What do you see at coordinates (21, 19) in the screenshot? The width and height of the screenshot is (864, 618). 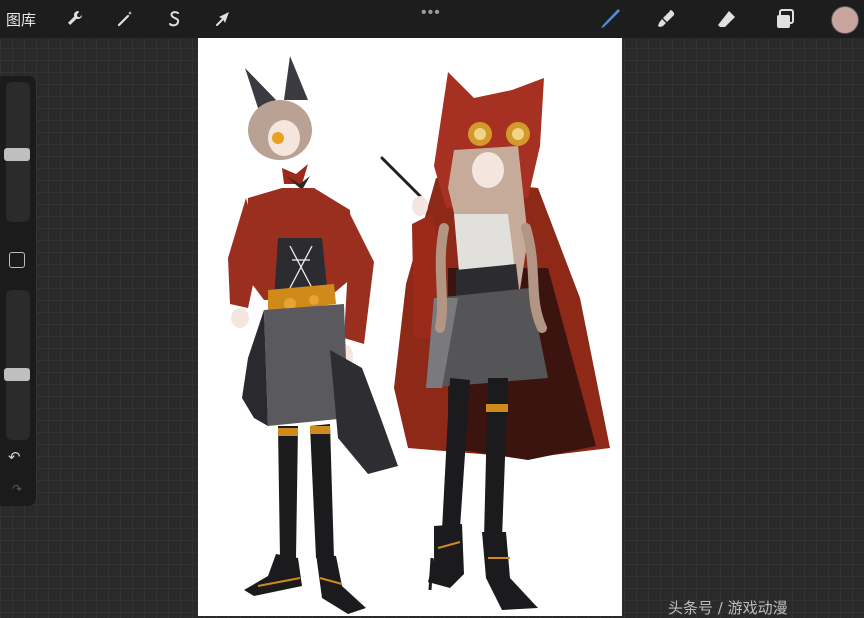 I see `gallery-button: 图库` at bounding box center [21, 19].